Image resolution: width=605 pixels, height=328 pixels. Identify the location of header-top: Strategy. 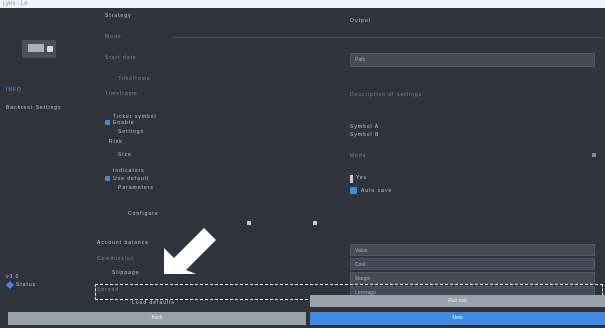
(118, 16).